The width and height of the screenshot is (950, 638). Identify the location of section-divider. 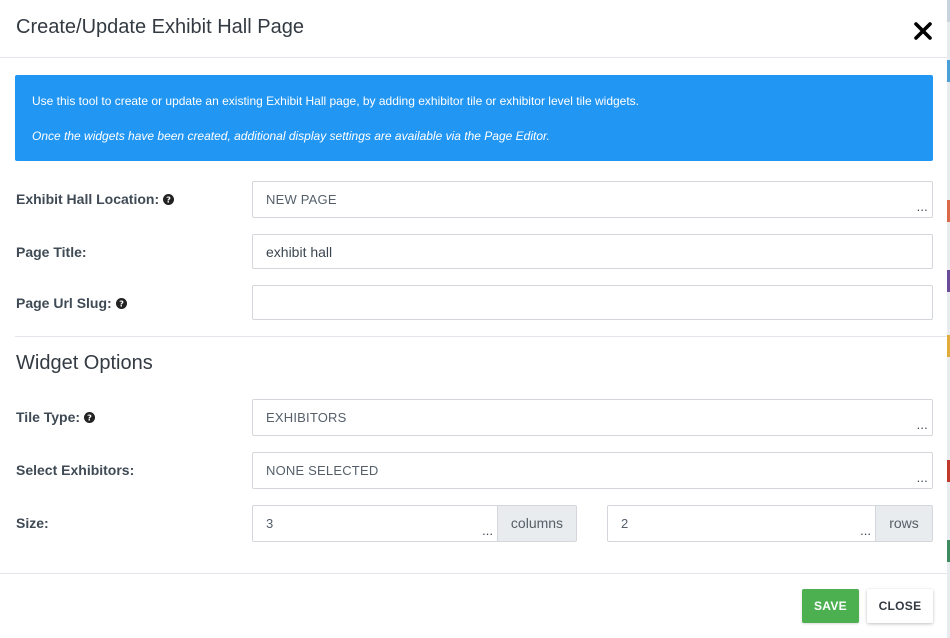
(481, 336).